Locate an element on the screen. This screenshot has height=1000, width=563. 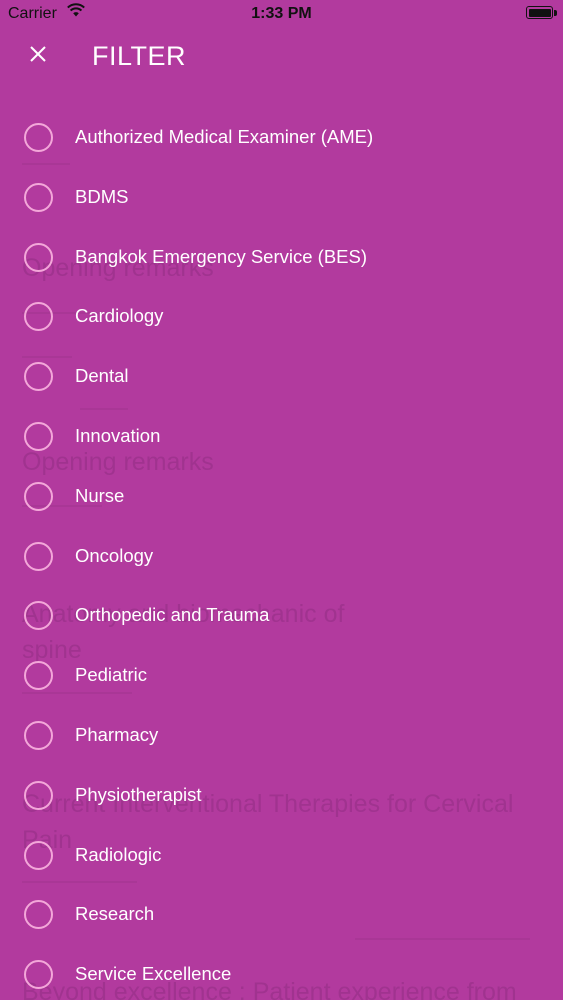
close-button is located at coordinates (38, 54).